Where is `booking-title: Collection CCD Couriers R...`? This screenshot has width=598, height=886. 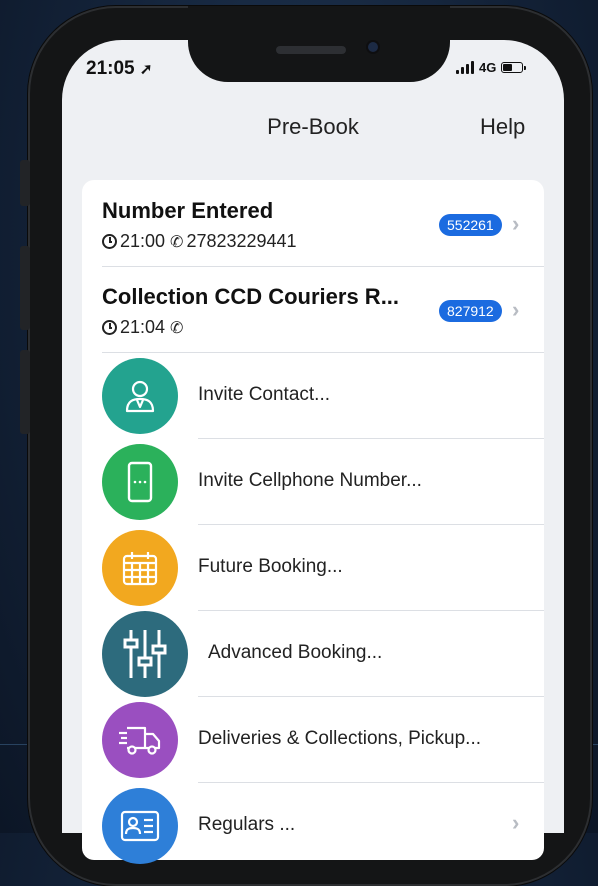
booking-title: Collection CCD Couriers R... is located at coordinates (251, 296).